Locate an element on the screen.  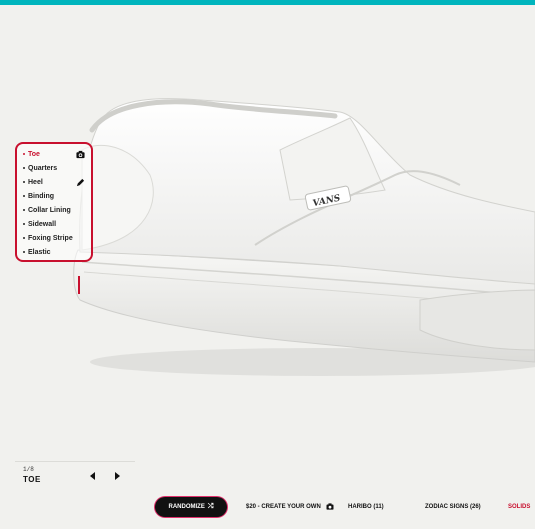
part-item-foxing-stripe: Foxing Stripe is located at coordinates (48, 239).